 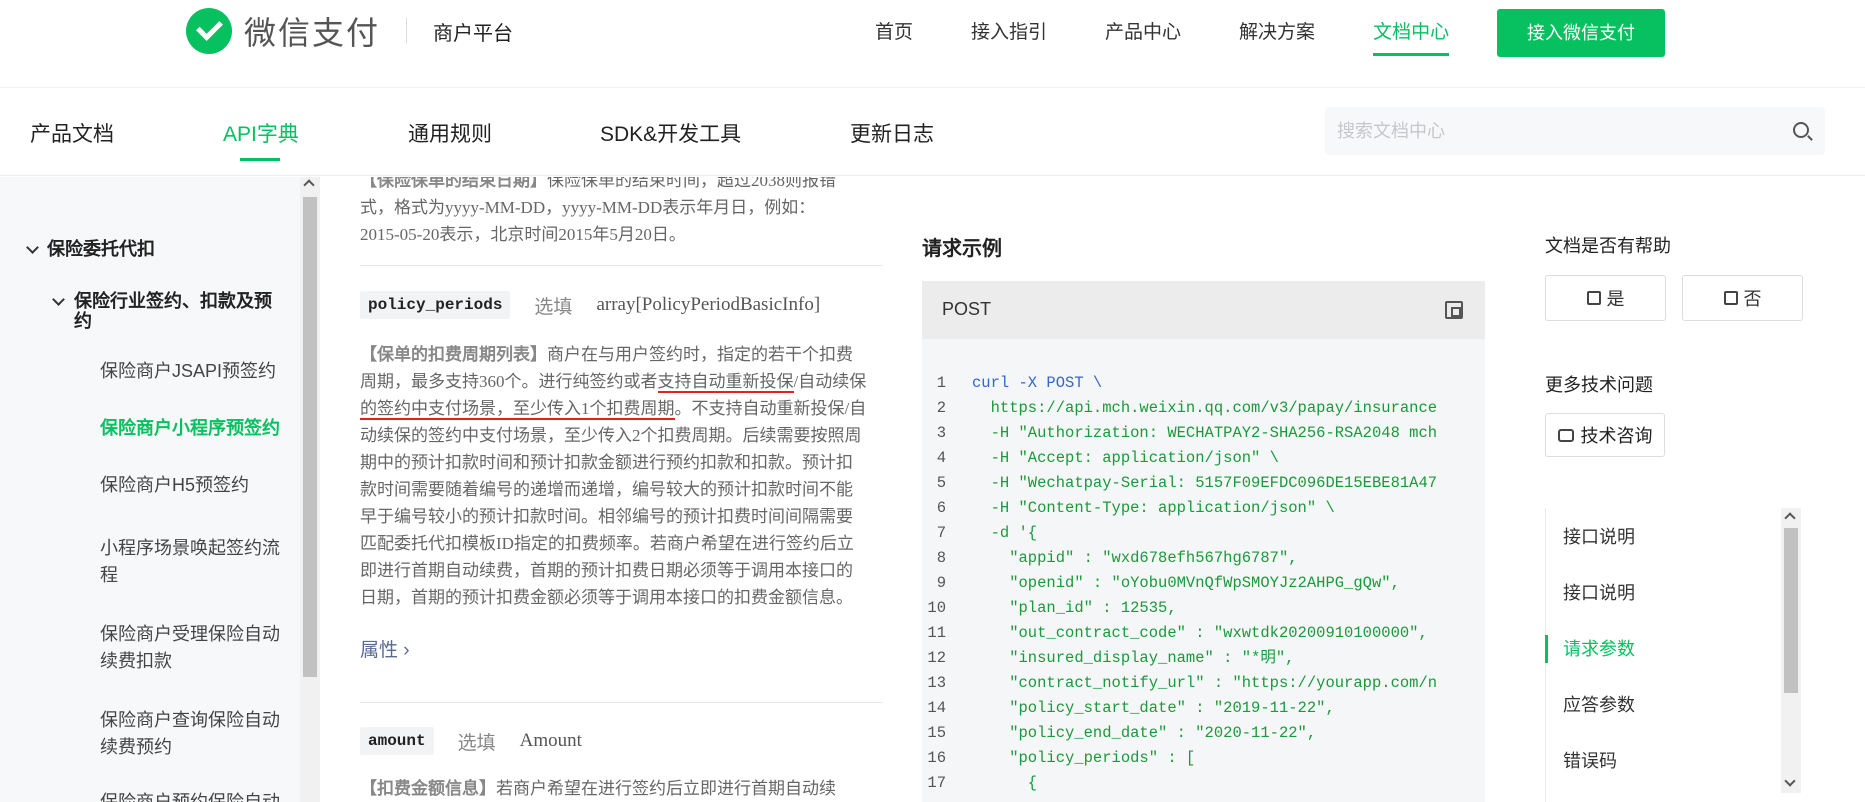 I want to click on tab-sdk-tools: SDK&开发工具, so click(x=670, y=133).